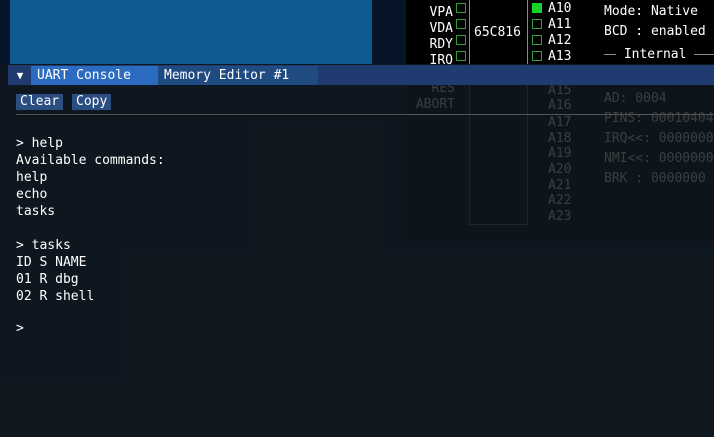 This screenshot has width=714, height=437. I want to click on console-line: > tasks, so click(43, 245).